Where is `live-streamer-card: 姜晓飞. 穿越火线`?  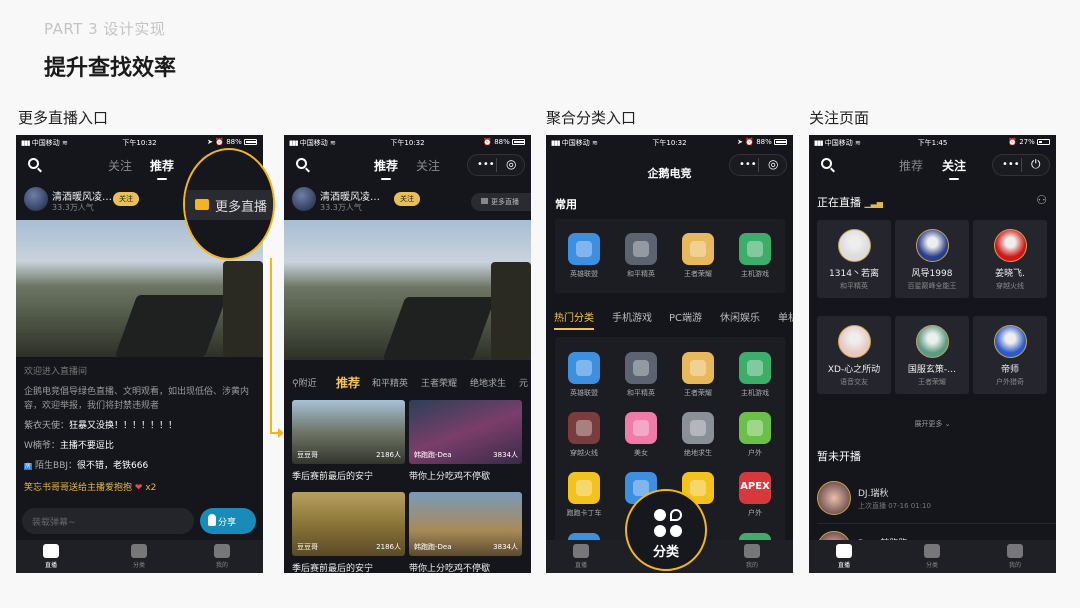 live-streamer-card: 姜晓飞. 穿越火线 is located at coordinates (1010, 259).